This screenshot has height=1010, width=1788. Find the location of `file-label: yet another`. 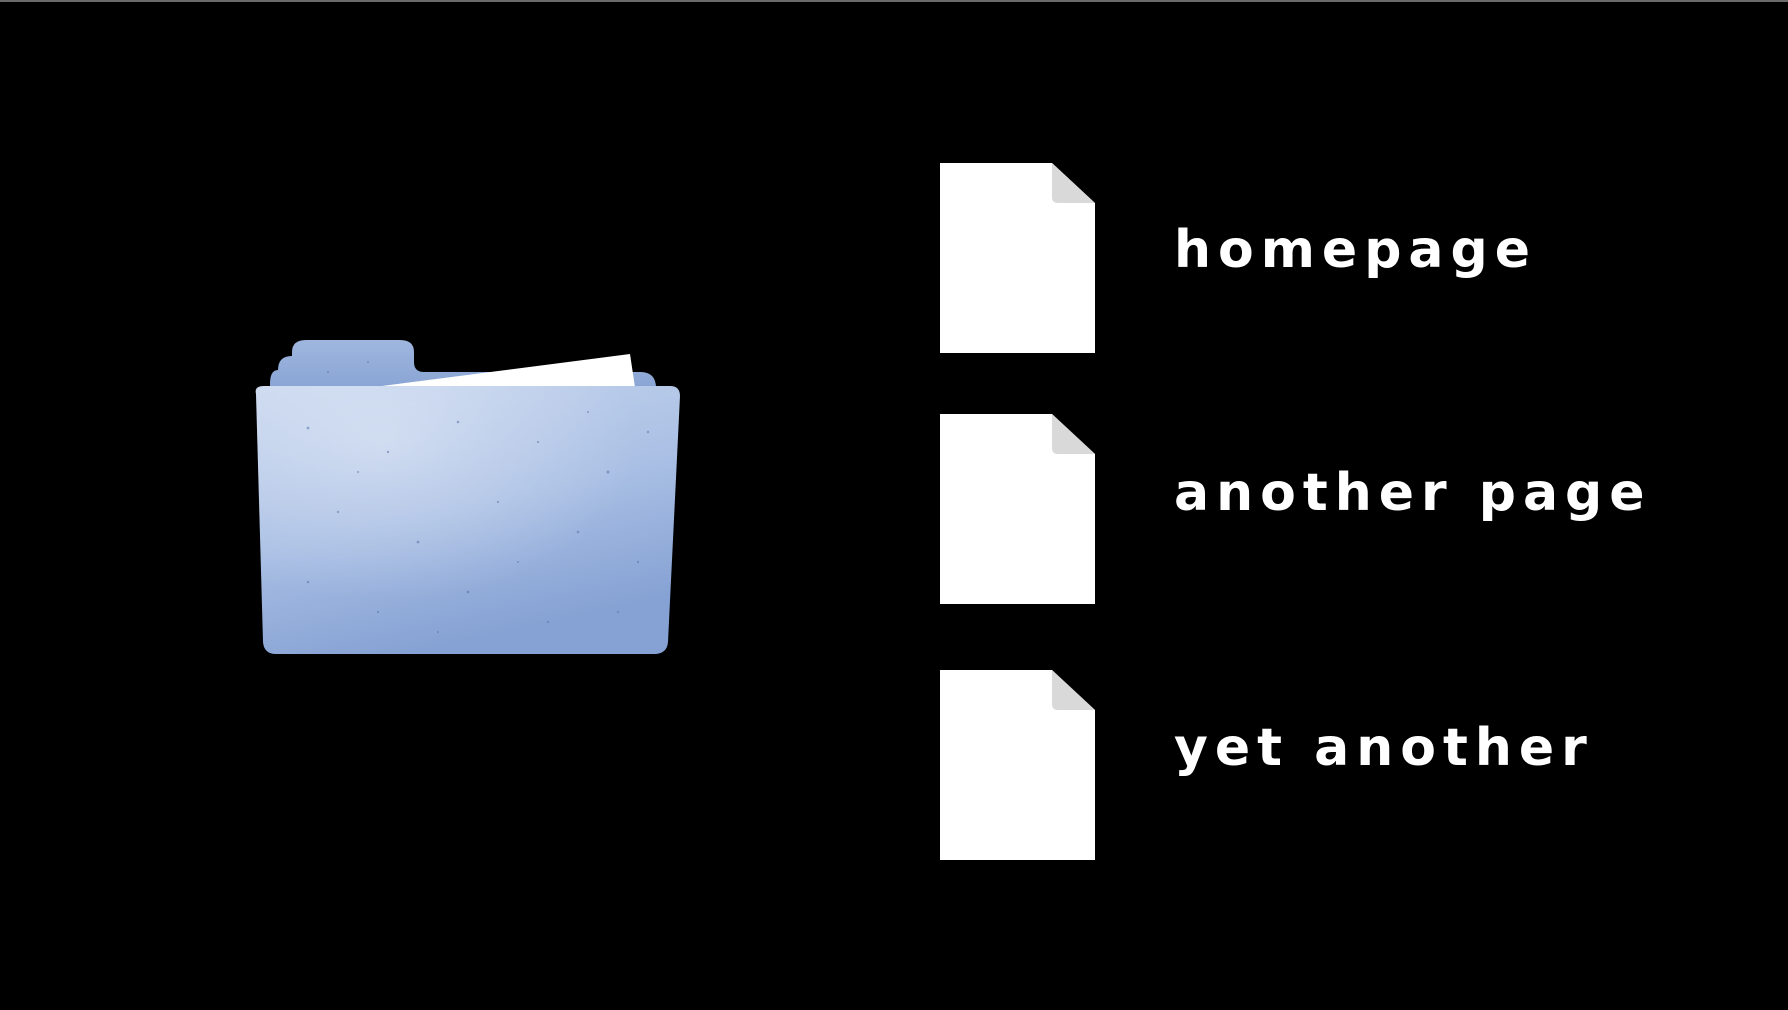

file-label: yet another is located at coordinates (1384, 748).